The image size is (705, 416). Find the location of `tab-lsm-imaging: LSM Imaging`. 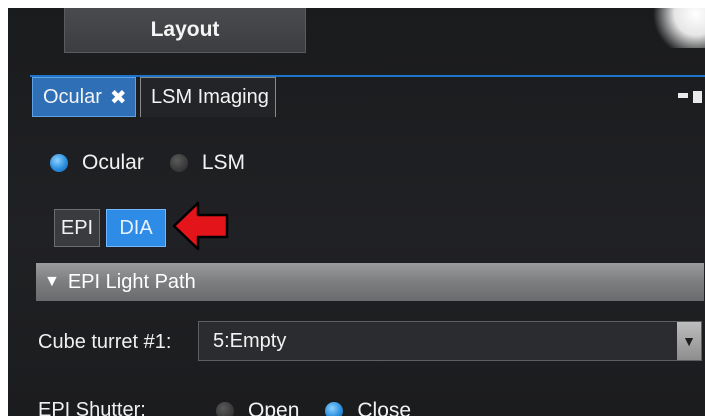

tab-lsm-imaging: LSM Imaging is located at coordinates (208, 97).